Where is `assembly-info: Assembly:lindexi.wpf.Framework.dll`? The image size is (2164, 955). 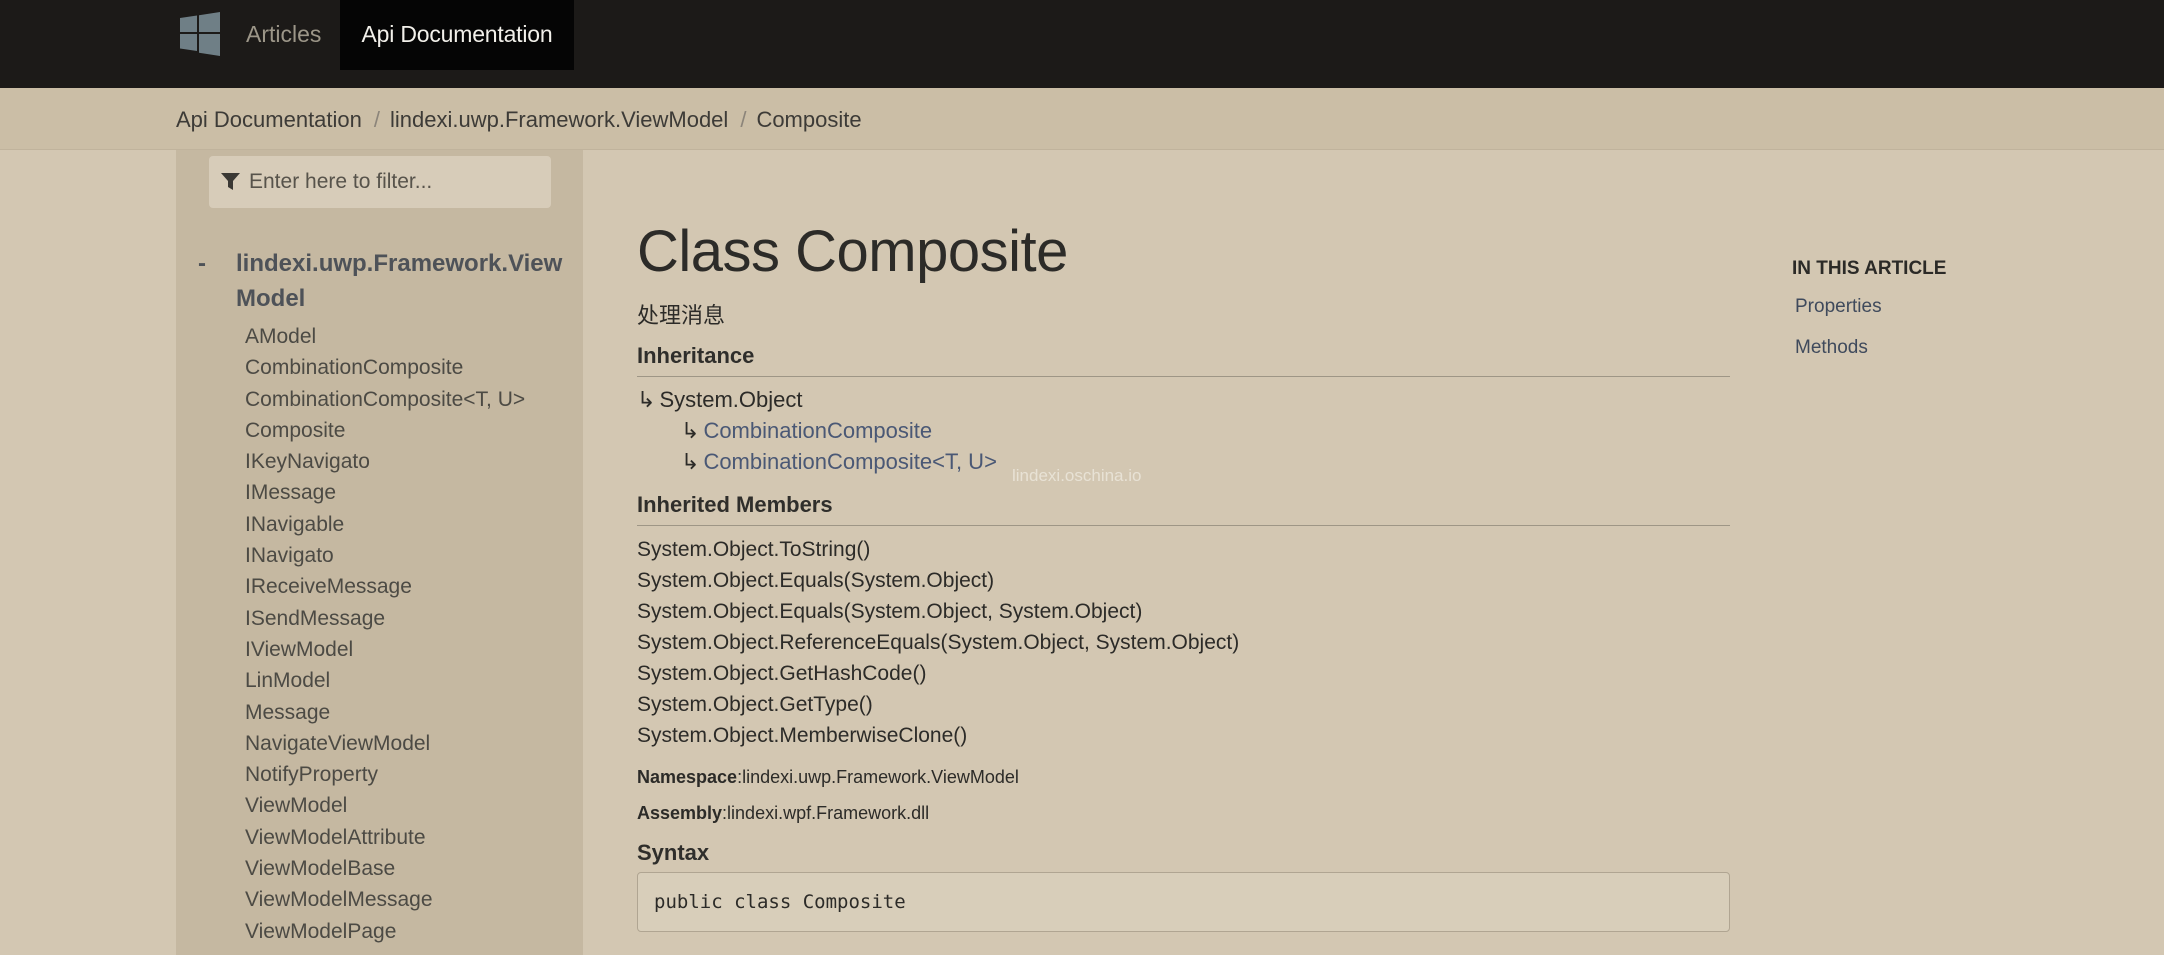
assembly-info: Assembly:lindexi.wpf.Framework.dll is located at coordinates (783, 813).